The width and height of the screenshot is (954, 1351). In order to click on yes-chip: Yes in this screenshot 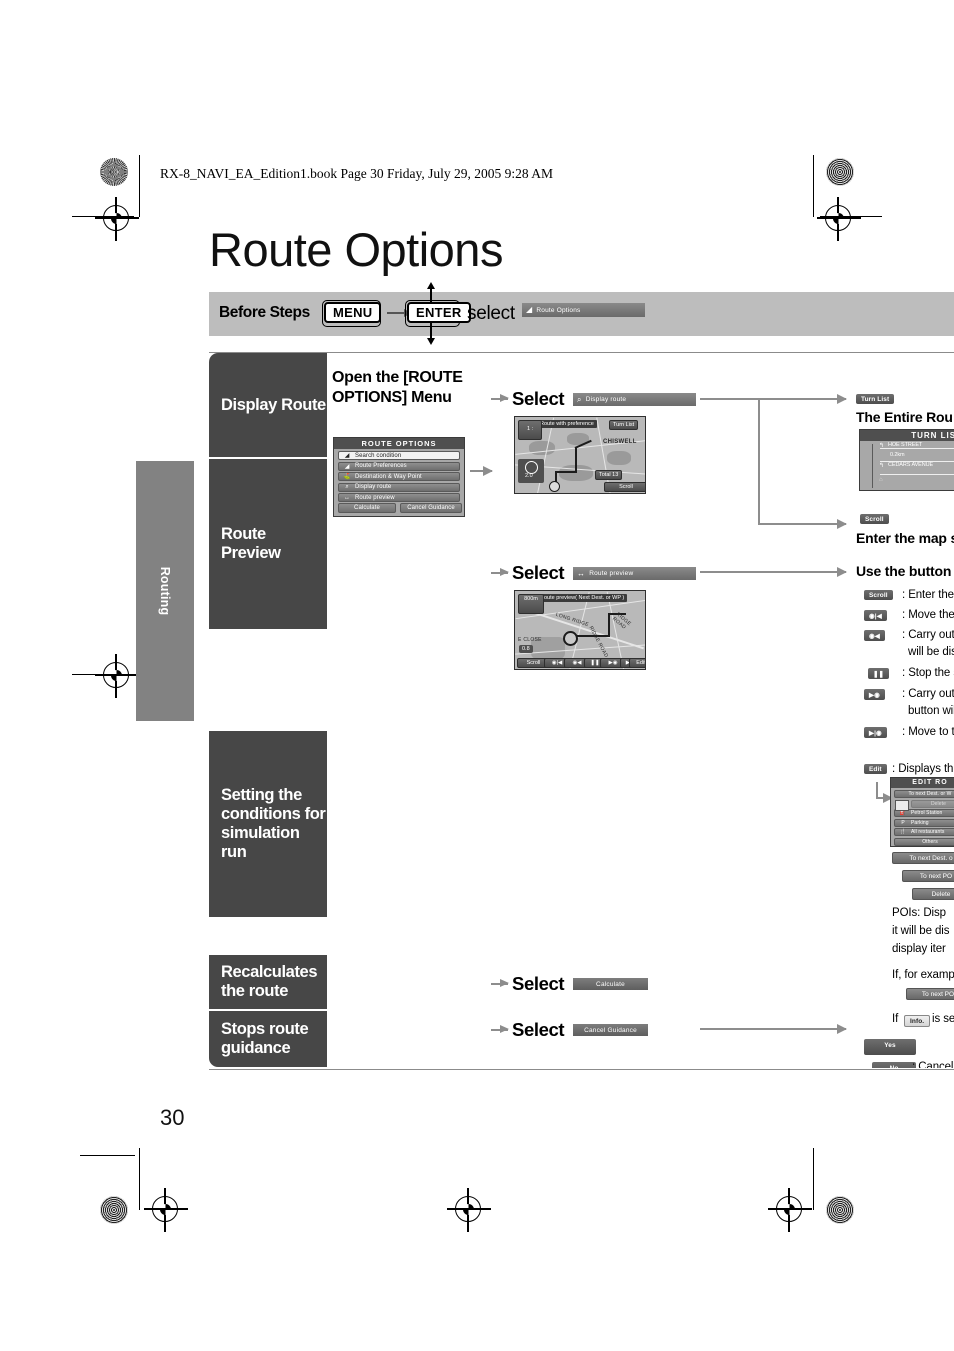, I will do `click(890, 1047)`.